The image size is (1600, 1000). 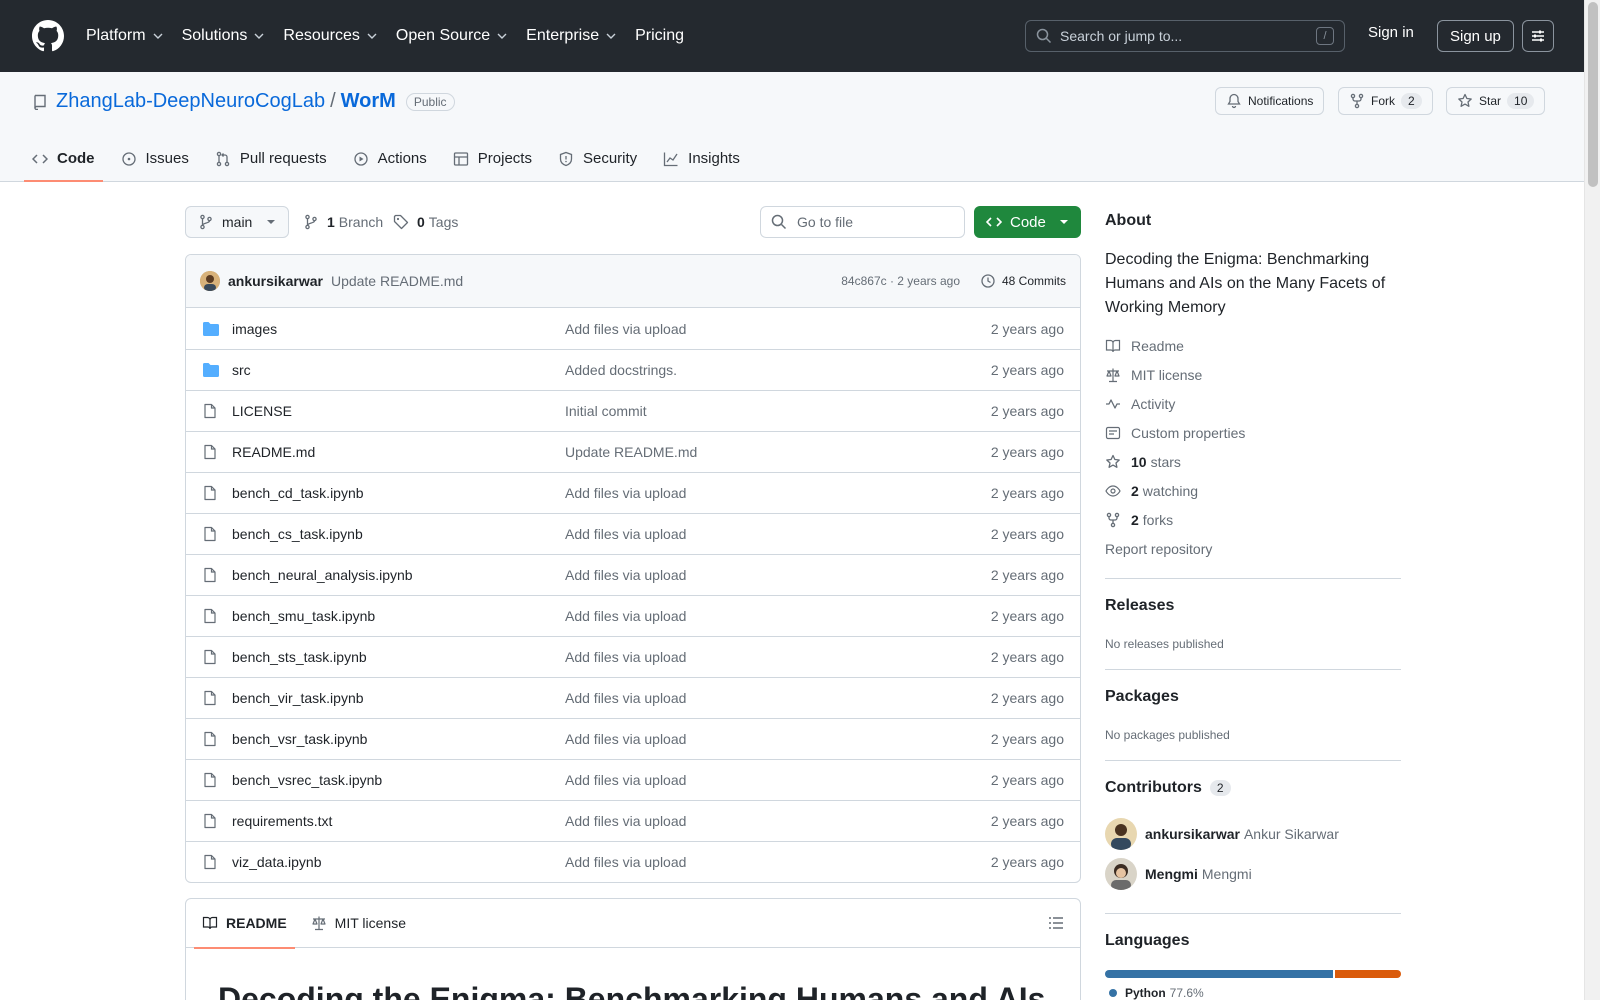 I want to click on branch-select-button: main, so click(x=237, y=222).